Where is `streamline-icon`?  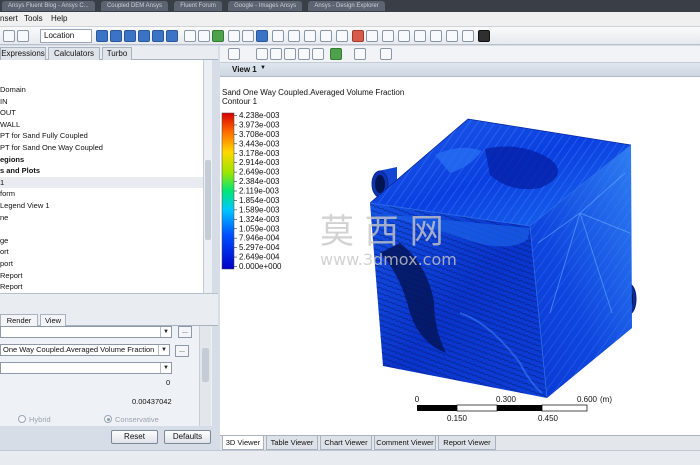 streamline-icon is located at coordinates (116, 36).